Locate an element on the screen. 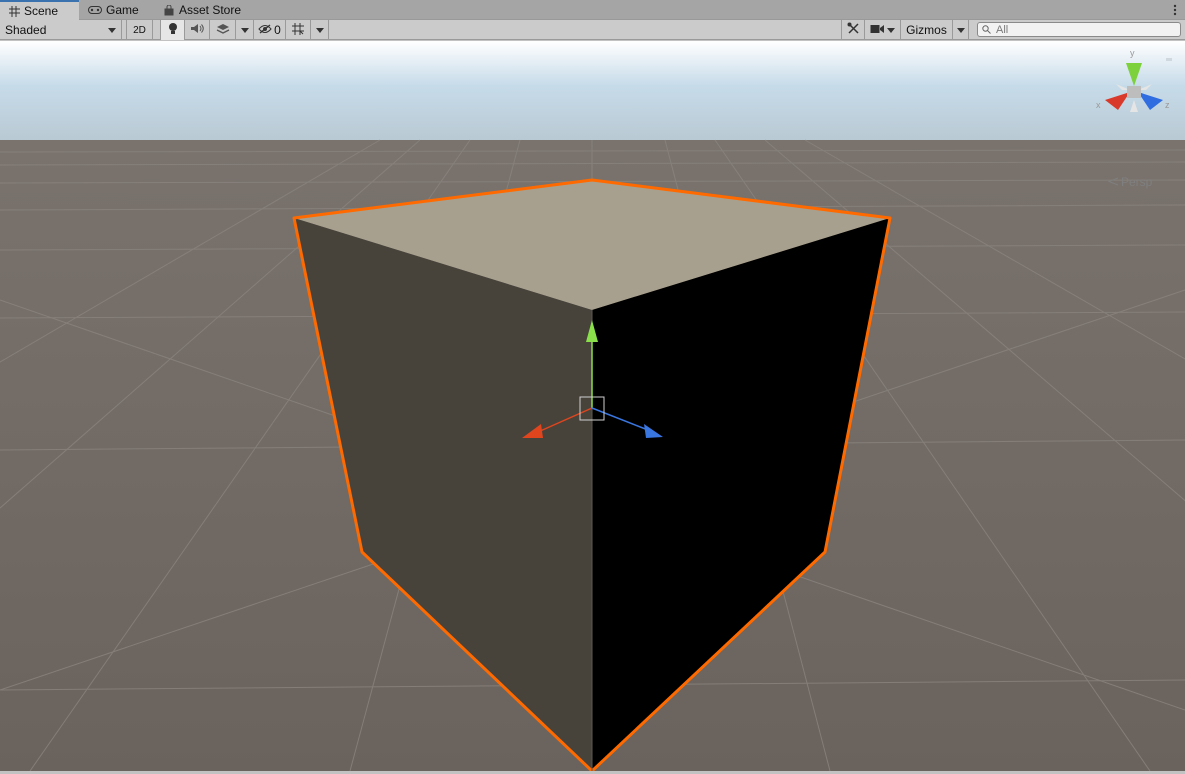  eye-hidden-icon is located at coordinates (265, 30).